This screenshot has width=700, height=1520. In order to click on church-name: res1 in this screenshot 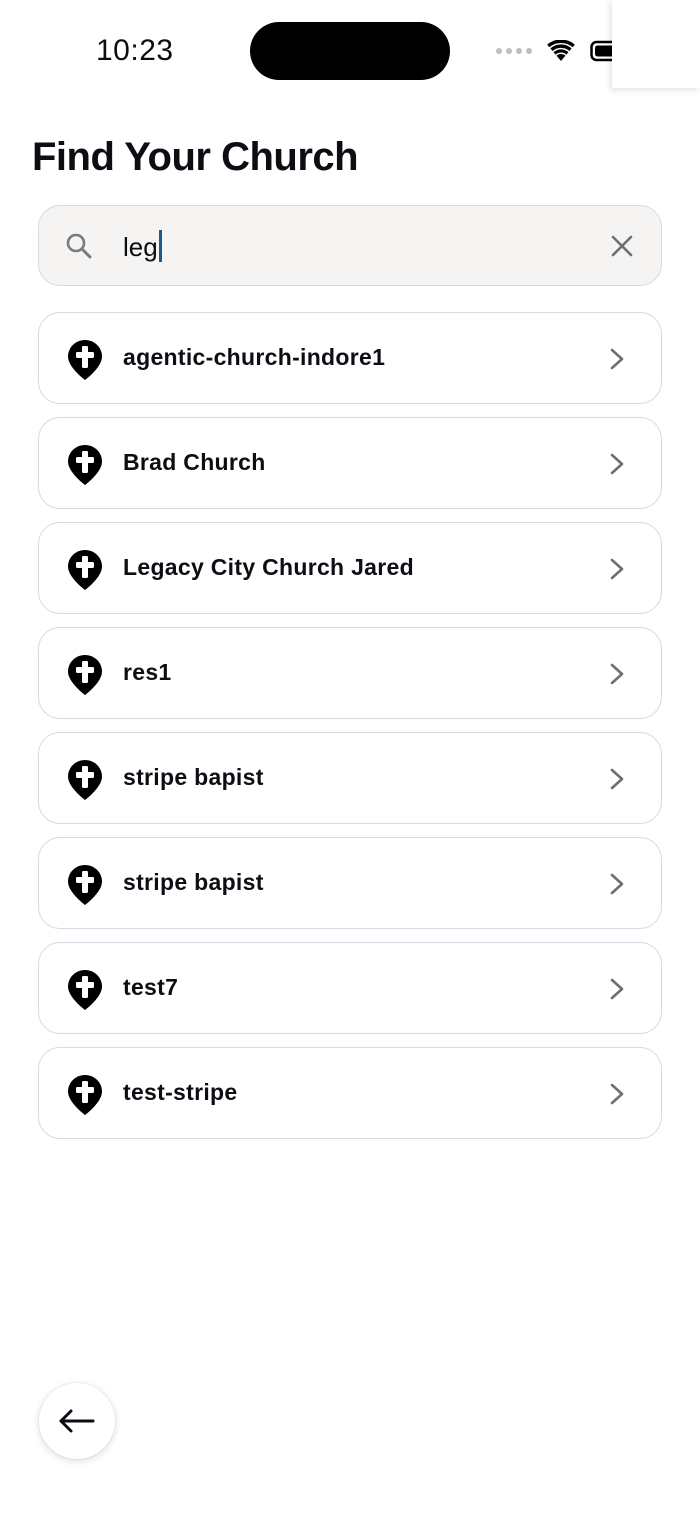, I will do `click(147, 672)`.